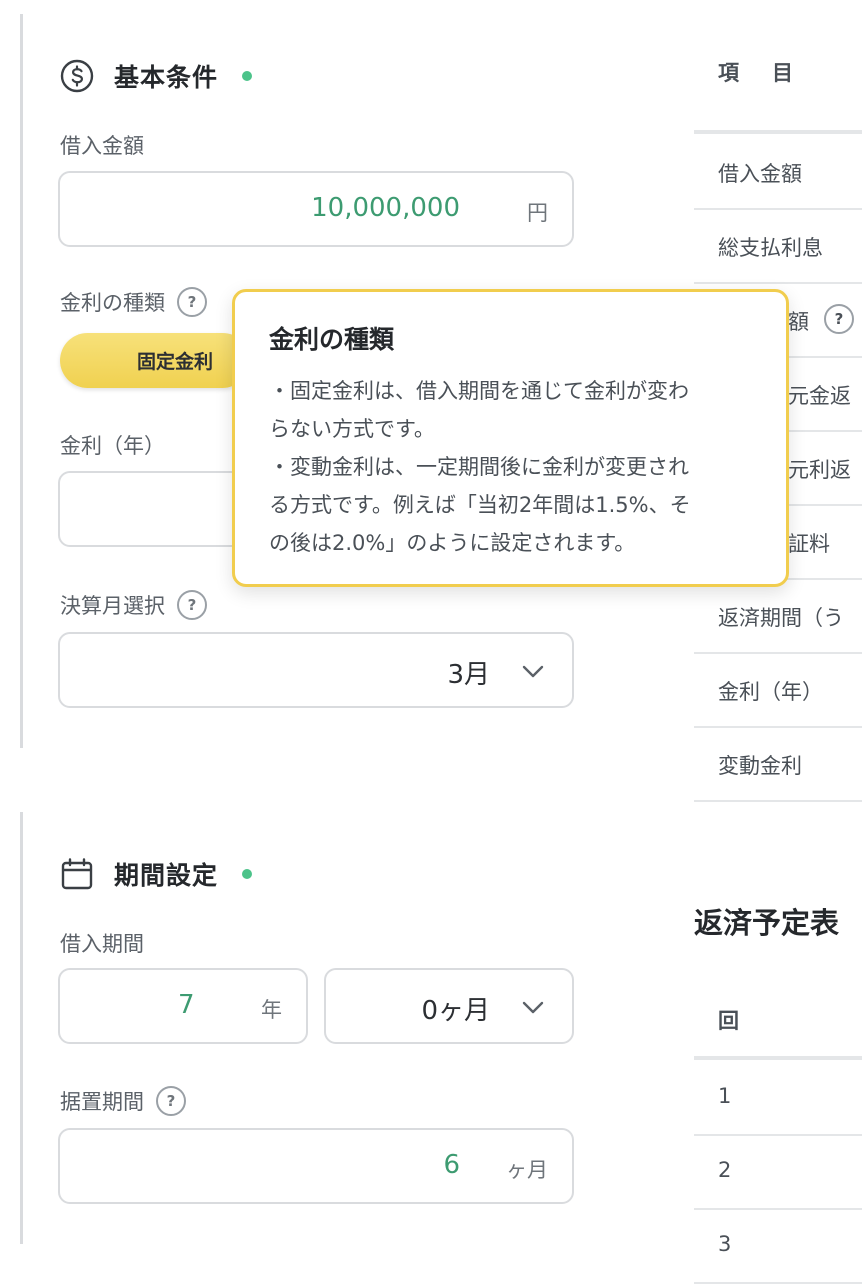  I want to click on fixed-rate-toggle: 固定金利, so click(155, 360).